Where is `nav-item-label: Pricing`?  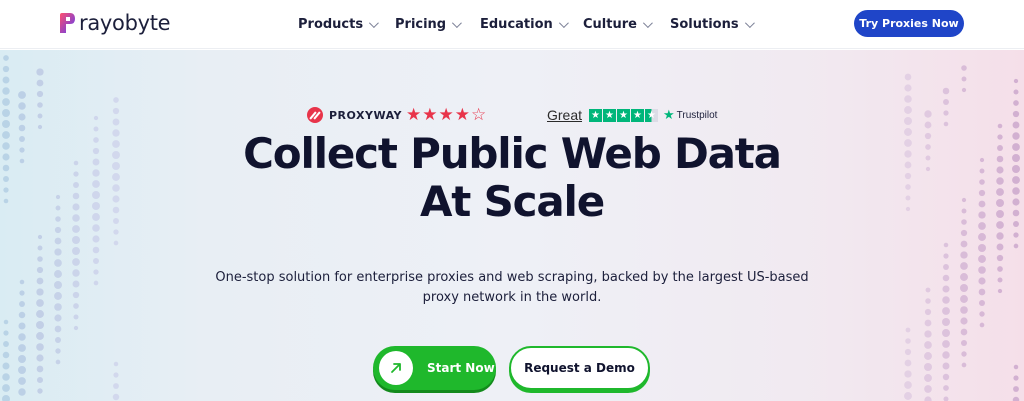 nav-item-label: Pricing is located at coordinates (421, 24).